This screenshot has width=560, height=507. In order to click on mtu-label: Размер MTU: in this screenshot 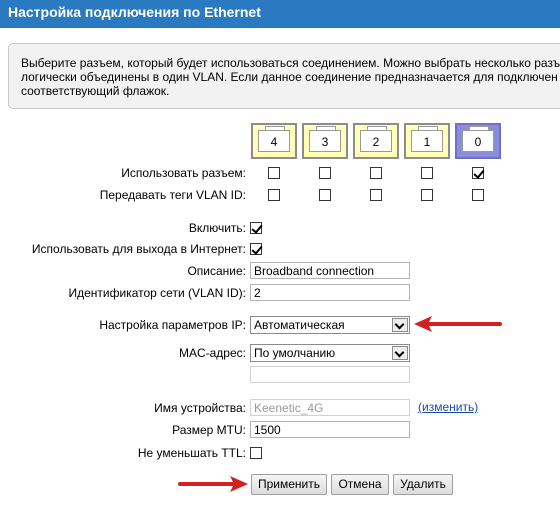, I will do `click(209, 430)`.